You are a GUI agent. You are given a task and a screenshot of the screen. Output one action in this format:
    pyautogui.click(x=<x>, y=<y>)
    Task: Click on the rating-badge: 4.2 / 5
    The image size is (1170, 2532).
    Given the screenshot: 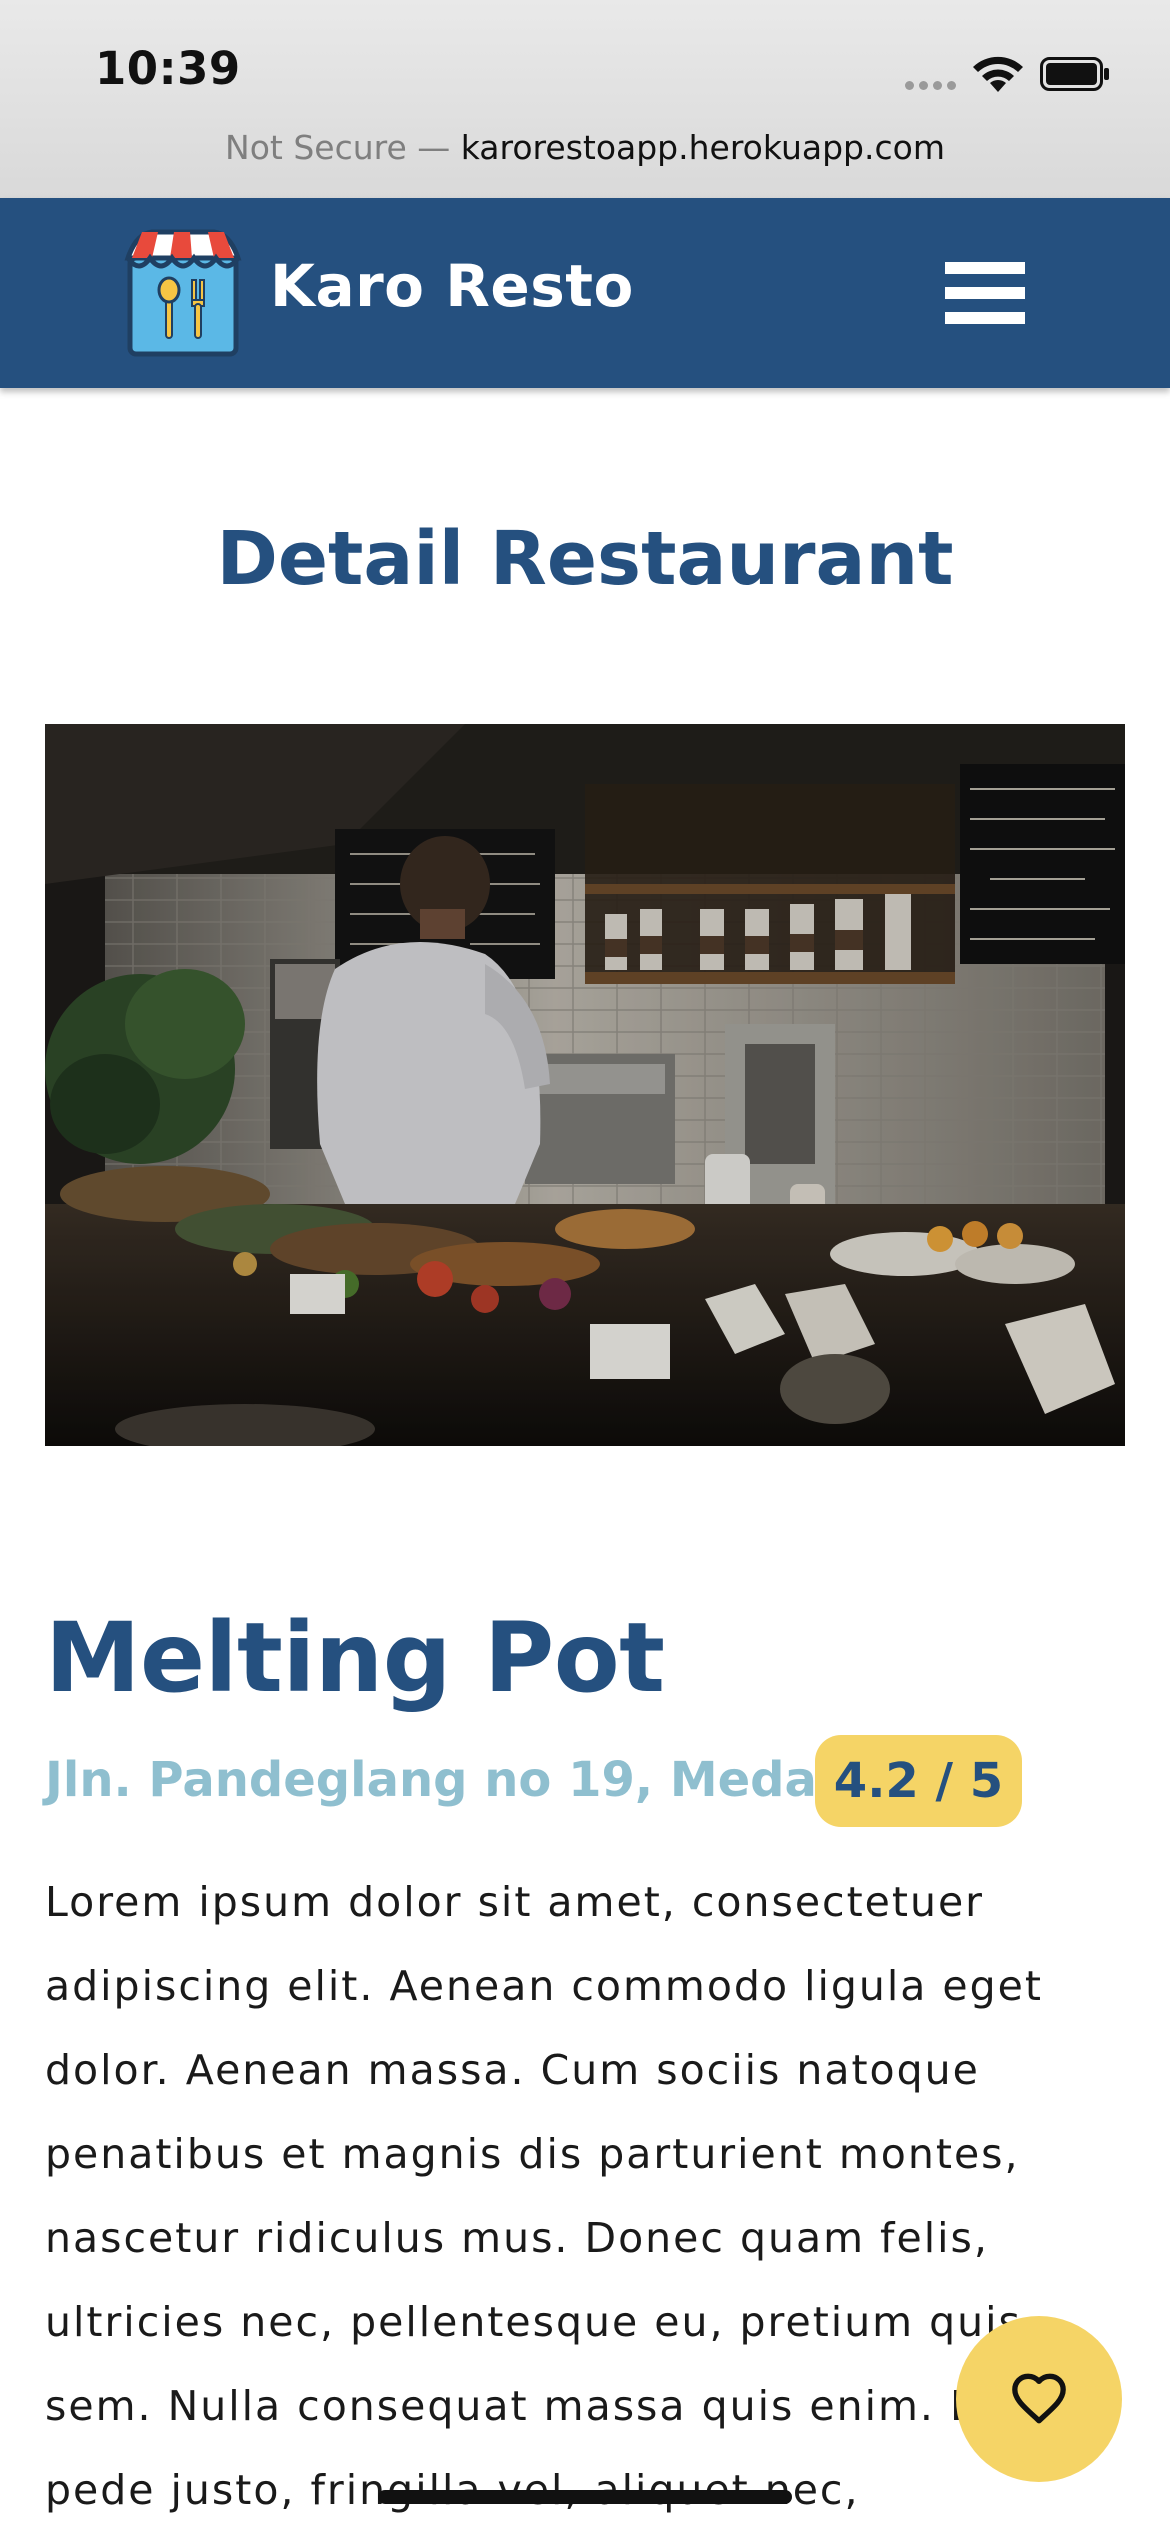 What is the action you would take?
    pyautogui.click(x=918, y=1781)
    